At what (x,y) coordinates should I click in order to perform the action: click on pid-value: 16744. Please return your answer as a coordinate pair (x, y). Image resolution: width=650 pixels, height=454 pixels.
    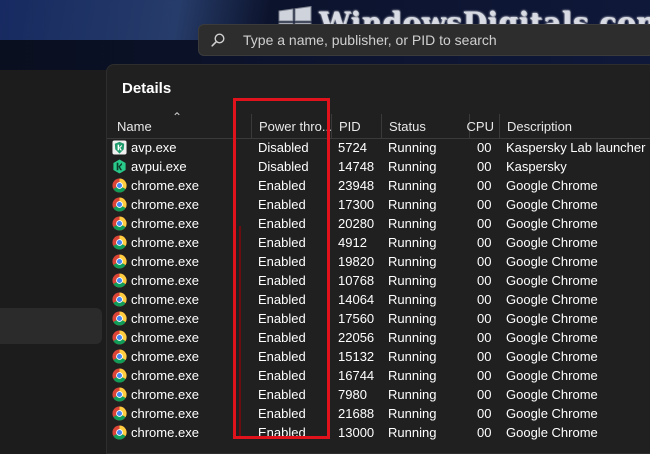
    Looking at the image, I should click on (356, 375).